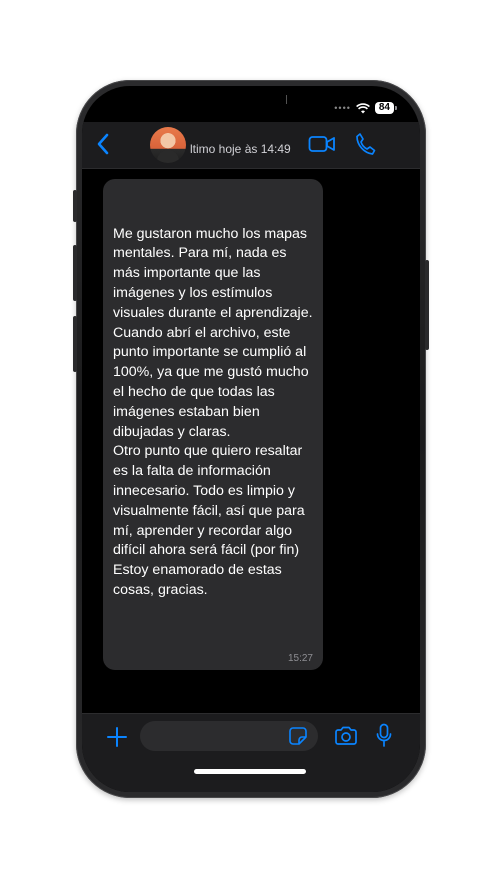 The image size is (500, 888). I want to click on video-icon, so click(322, 144).